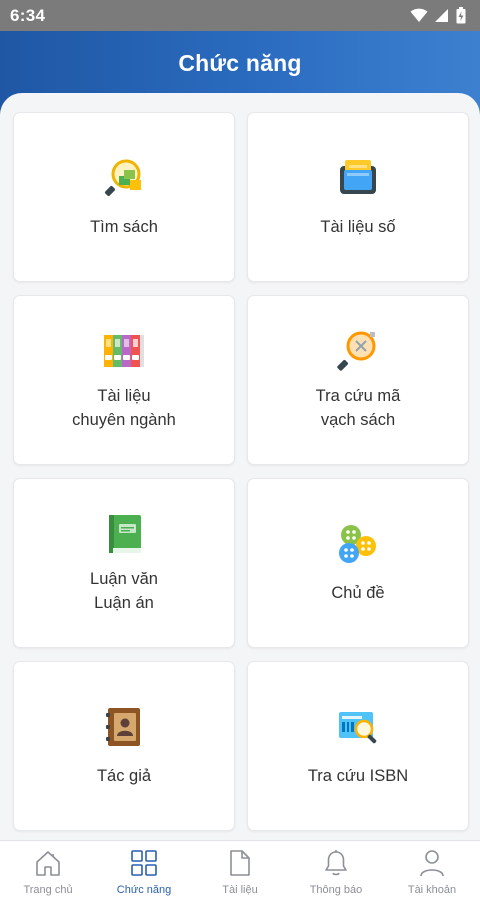  I want to click on status-icons, so click(438, 15).